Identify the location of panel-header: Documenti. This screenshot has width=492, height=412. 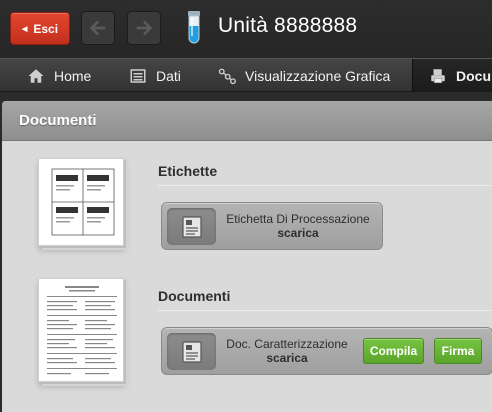
(247, 121).